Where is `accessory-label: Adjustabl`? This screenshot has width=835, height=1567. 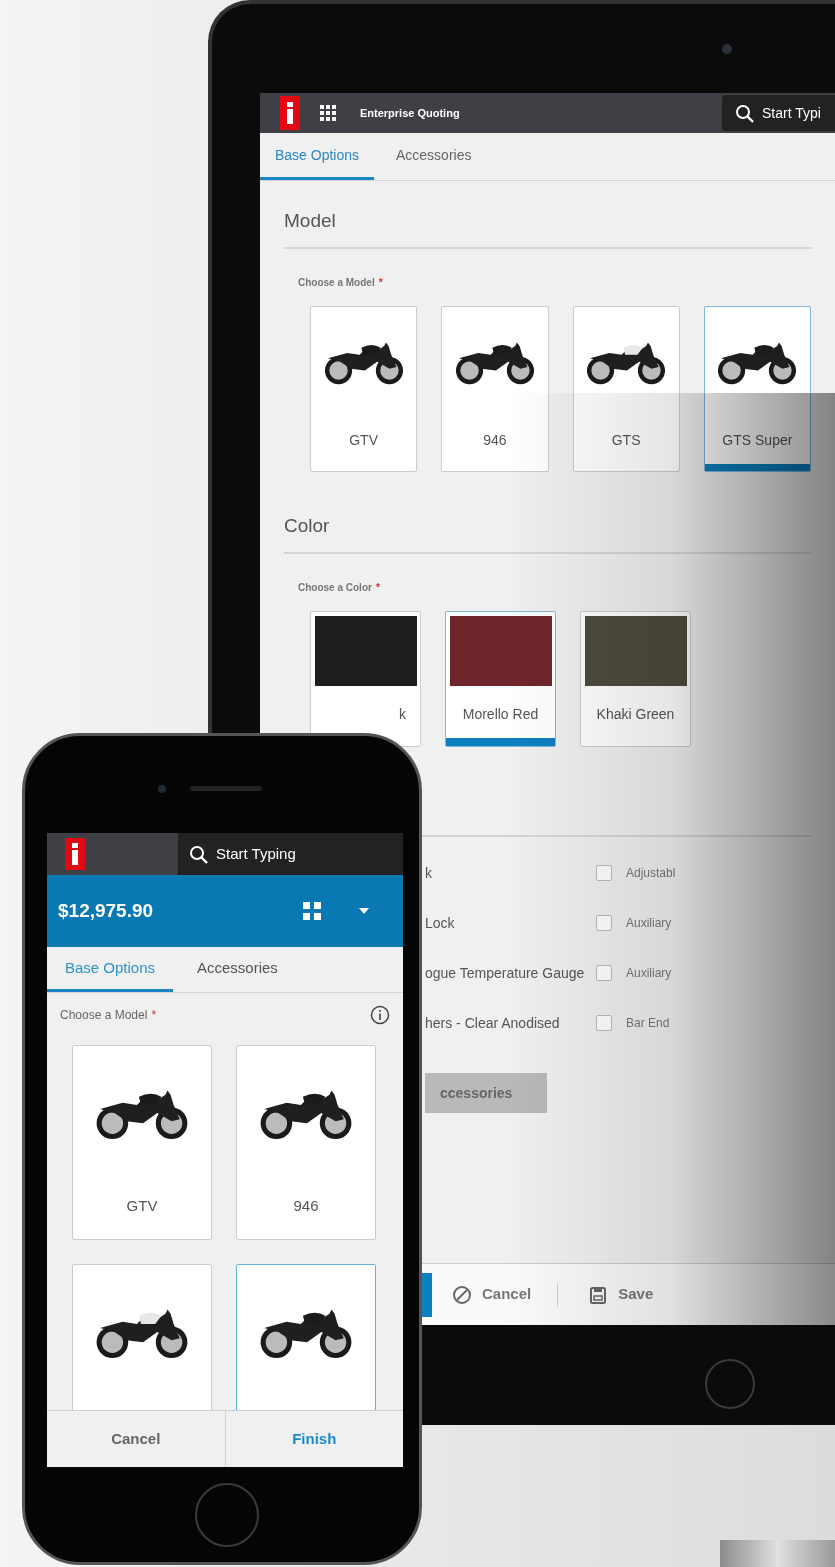
accessory-label: Adjustabl is located at coordinates (651, 873).